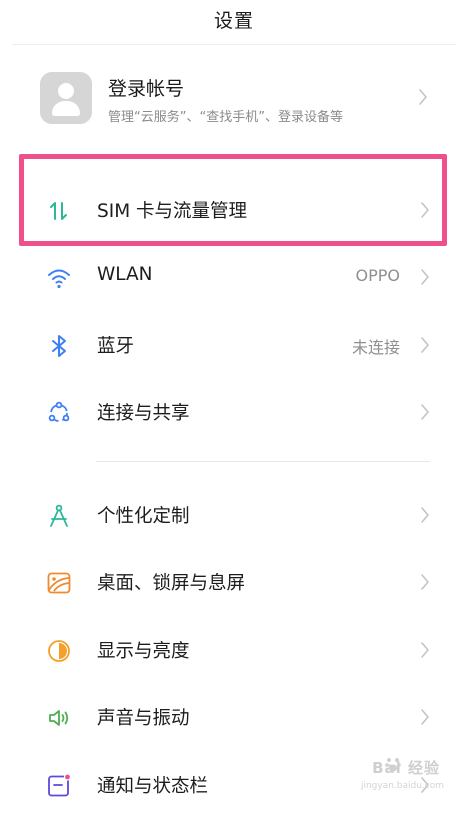 The width and height of the screenshot is (468, 815). I want to click on speaker-icon, so click(59, 718).